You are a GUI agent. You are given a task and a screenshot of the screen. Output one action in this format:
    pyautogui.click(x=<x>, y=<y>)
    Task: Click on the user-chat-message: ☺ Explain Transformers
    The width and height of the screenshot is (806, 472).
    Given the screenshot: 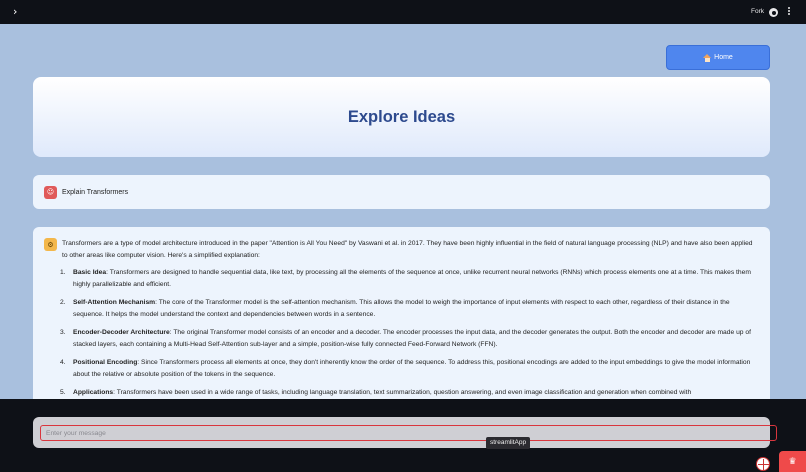 What is the action you would take?
    pyautogui.click(x=401, y=192)
    